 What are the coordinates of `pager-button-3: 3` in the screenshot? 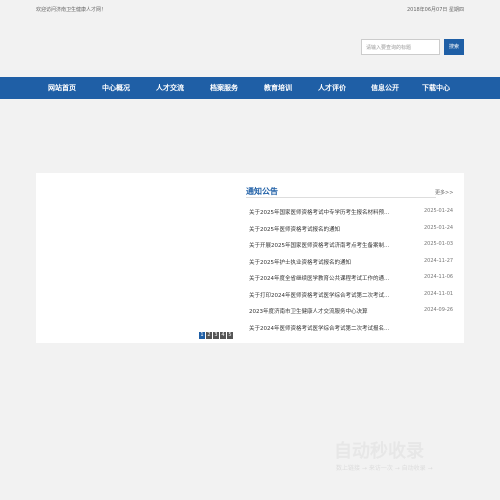 It's located at (216, 335).